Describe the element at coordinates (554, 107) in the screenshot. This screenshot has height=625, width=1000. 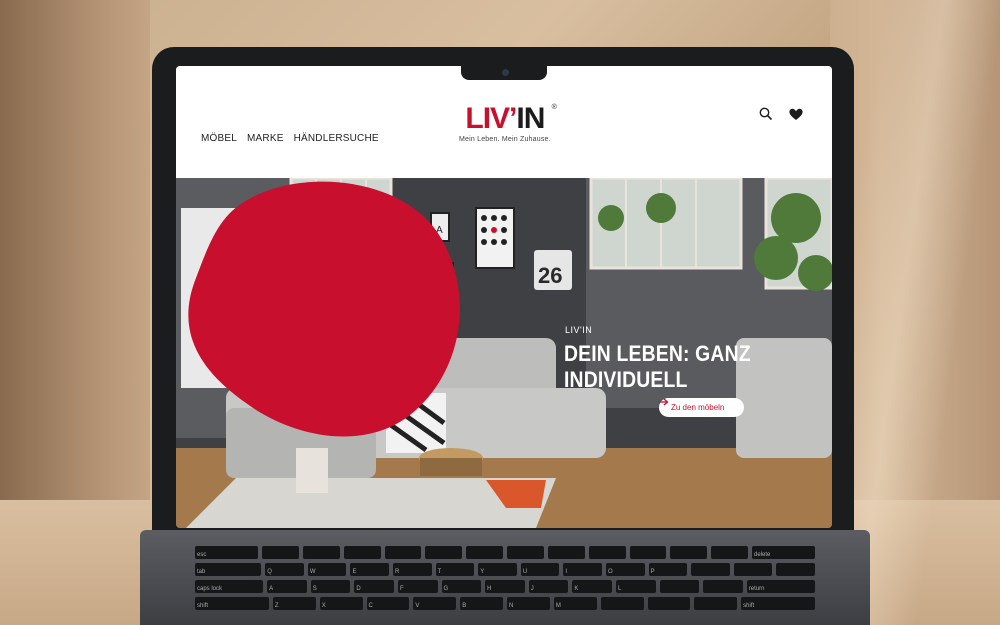
I see `registered-mark: ®` at that location.